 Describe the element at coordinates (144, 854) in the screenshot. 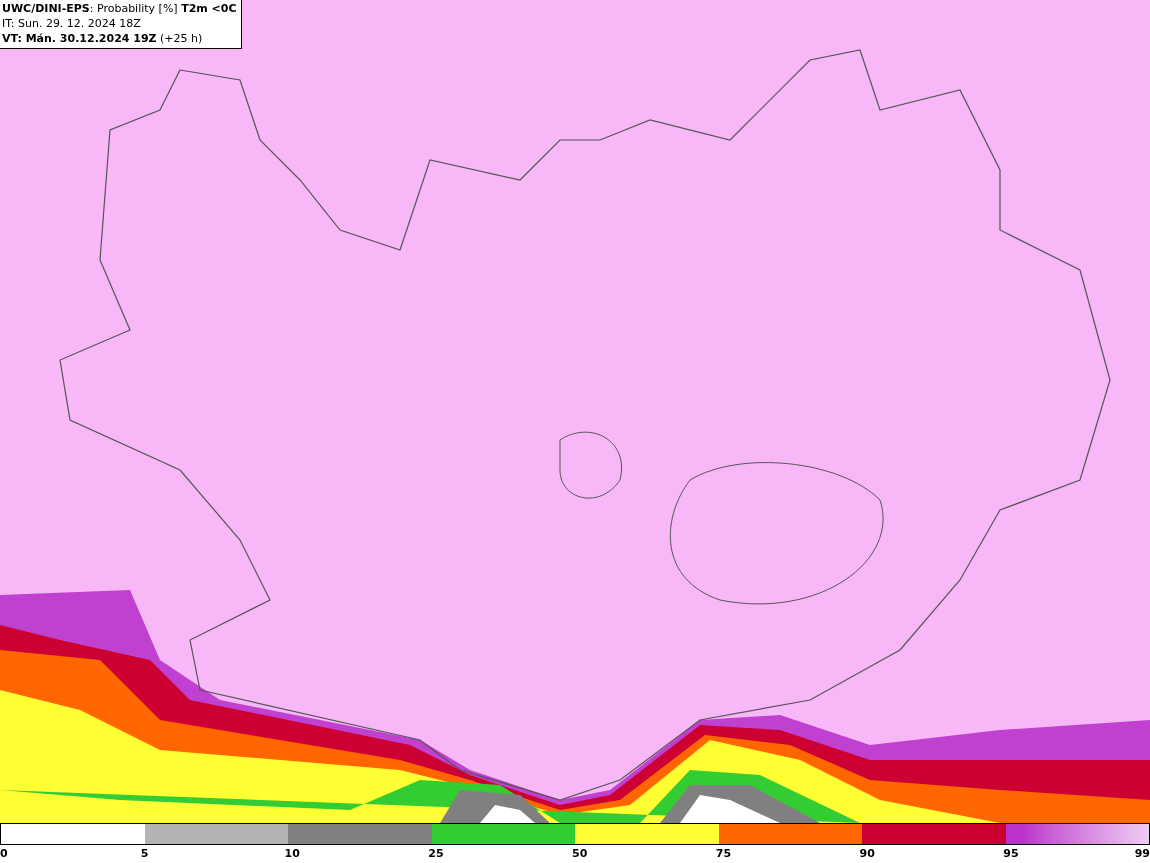

I see `scale-label: 5` at that location.